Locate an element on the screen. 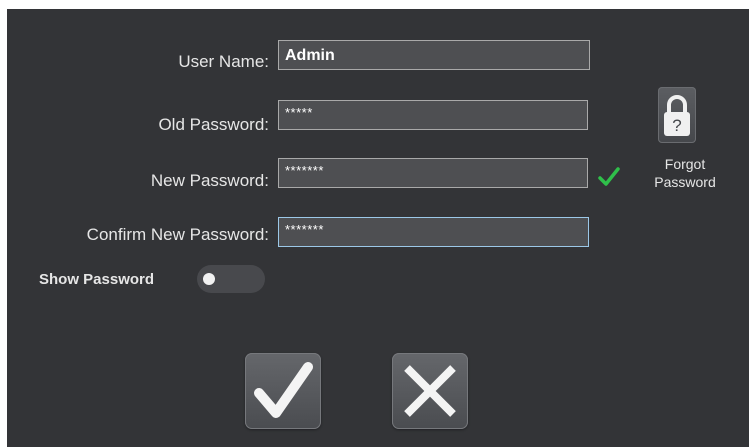 The width and height of the screenshot is (749, 447). checkmark-icon is located at coordinates (283, 390).